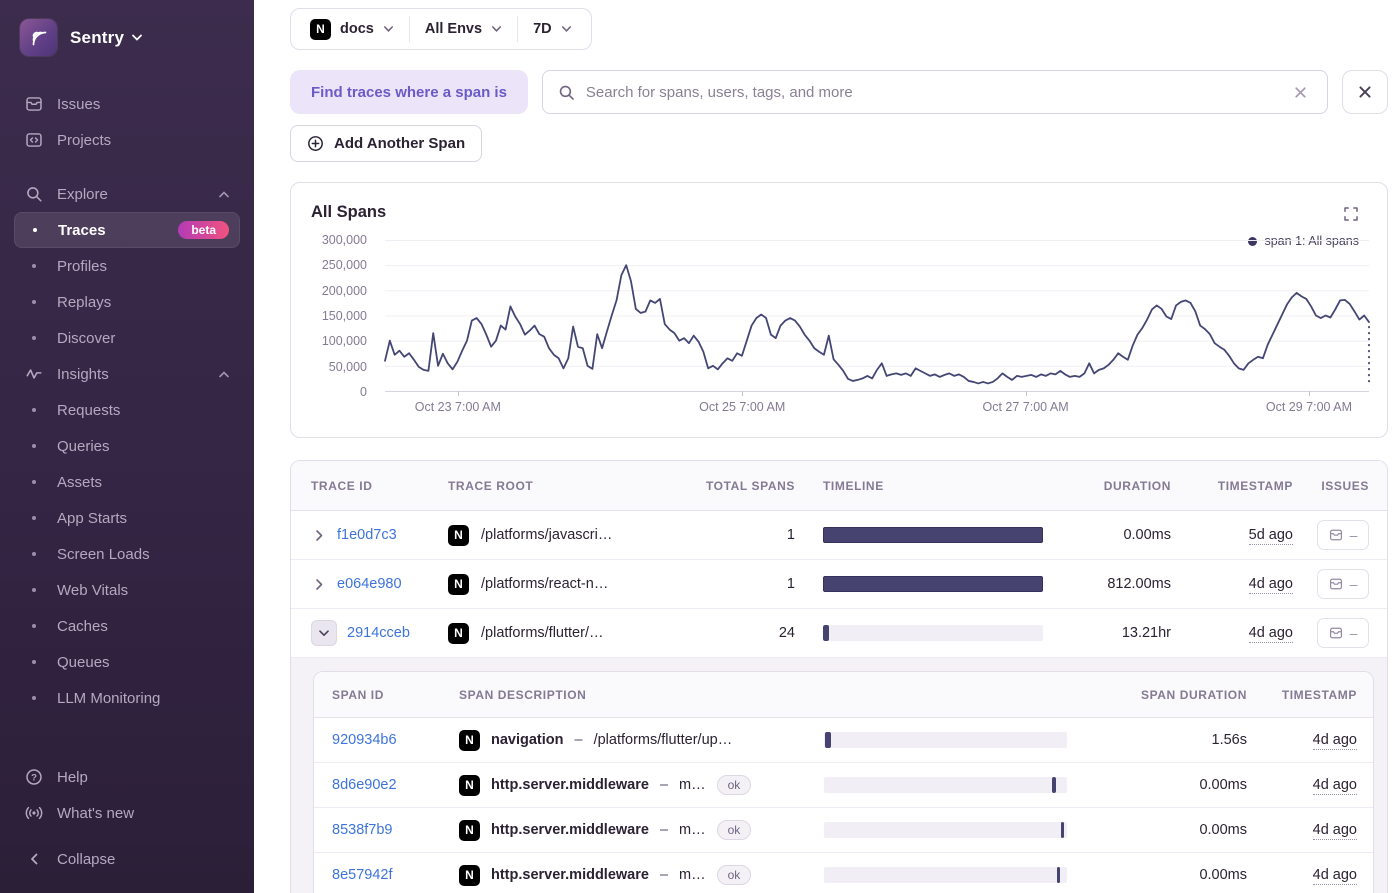  What do you see at coordinates (127, 194) in the screenshot?
I see `sidebar-section-explore: Explore` at bounding box center [127, 194].